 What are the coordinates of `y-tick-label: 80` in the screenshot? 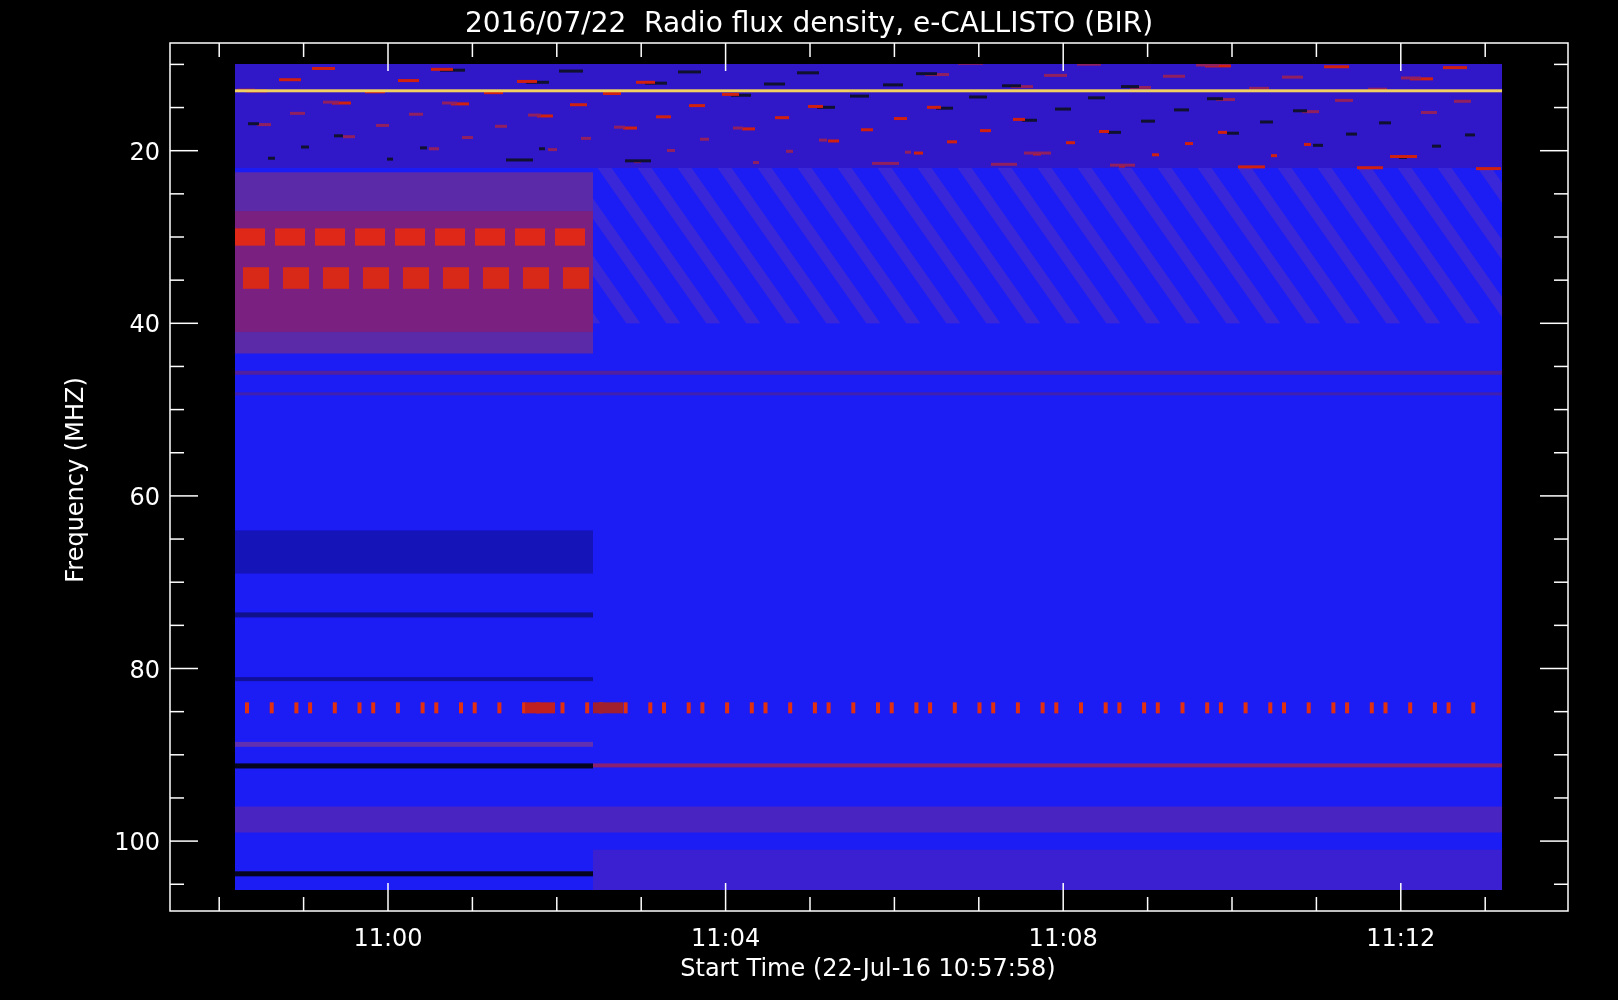 It's located at (144, 669).